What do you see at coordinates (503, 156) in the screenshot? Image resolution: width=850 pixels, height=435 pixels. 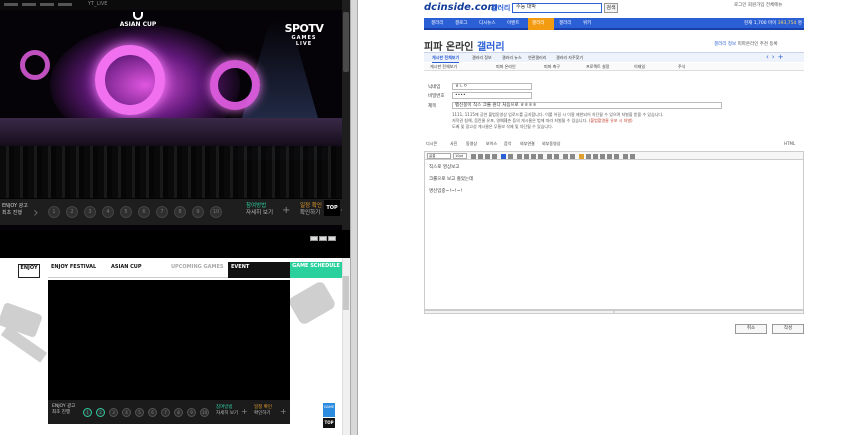 I see `font-color-icon` at bounding box center [503, 156].